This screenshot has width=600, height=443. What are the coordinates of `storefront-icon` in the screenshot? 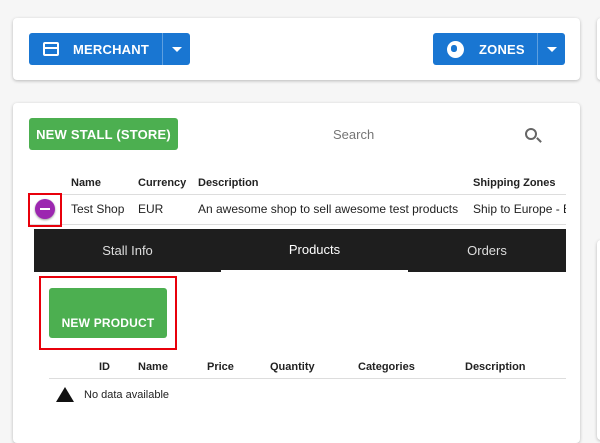 It's located at (51, 49).